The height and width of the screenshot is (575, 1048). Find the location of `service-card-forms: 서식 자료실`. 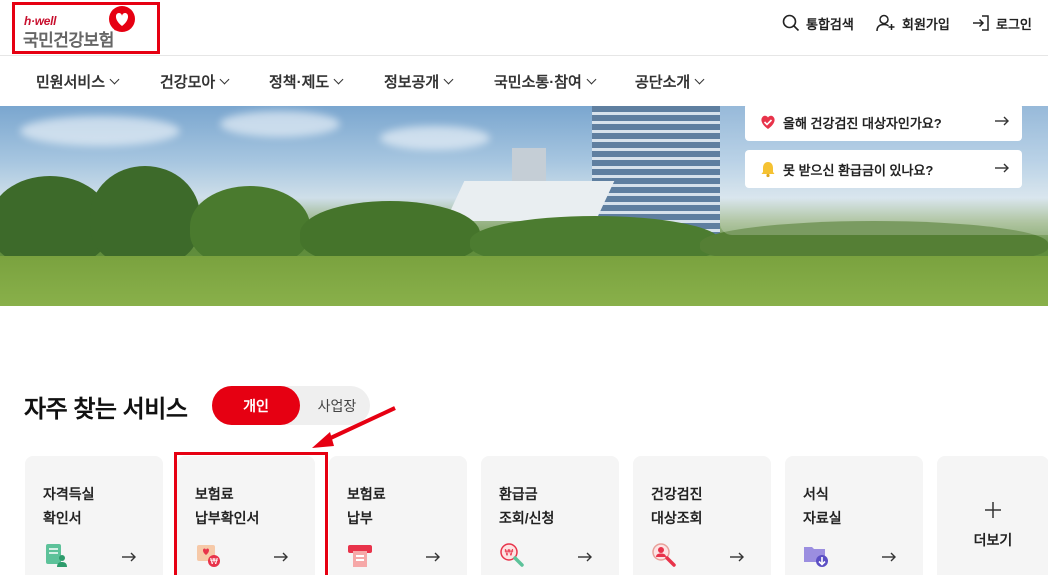

service-card-forms: 서식 자료실 is located at coordinates (854, 515).